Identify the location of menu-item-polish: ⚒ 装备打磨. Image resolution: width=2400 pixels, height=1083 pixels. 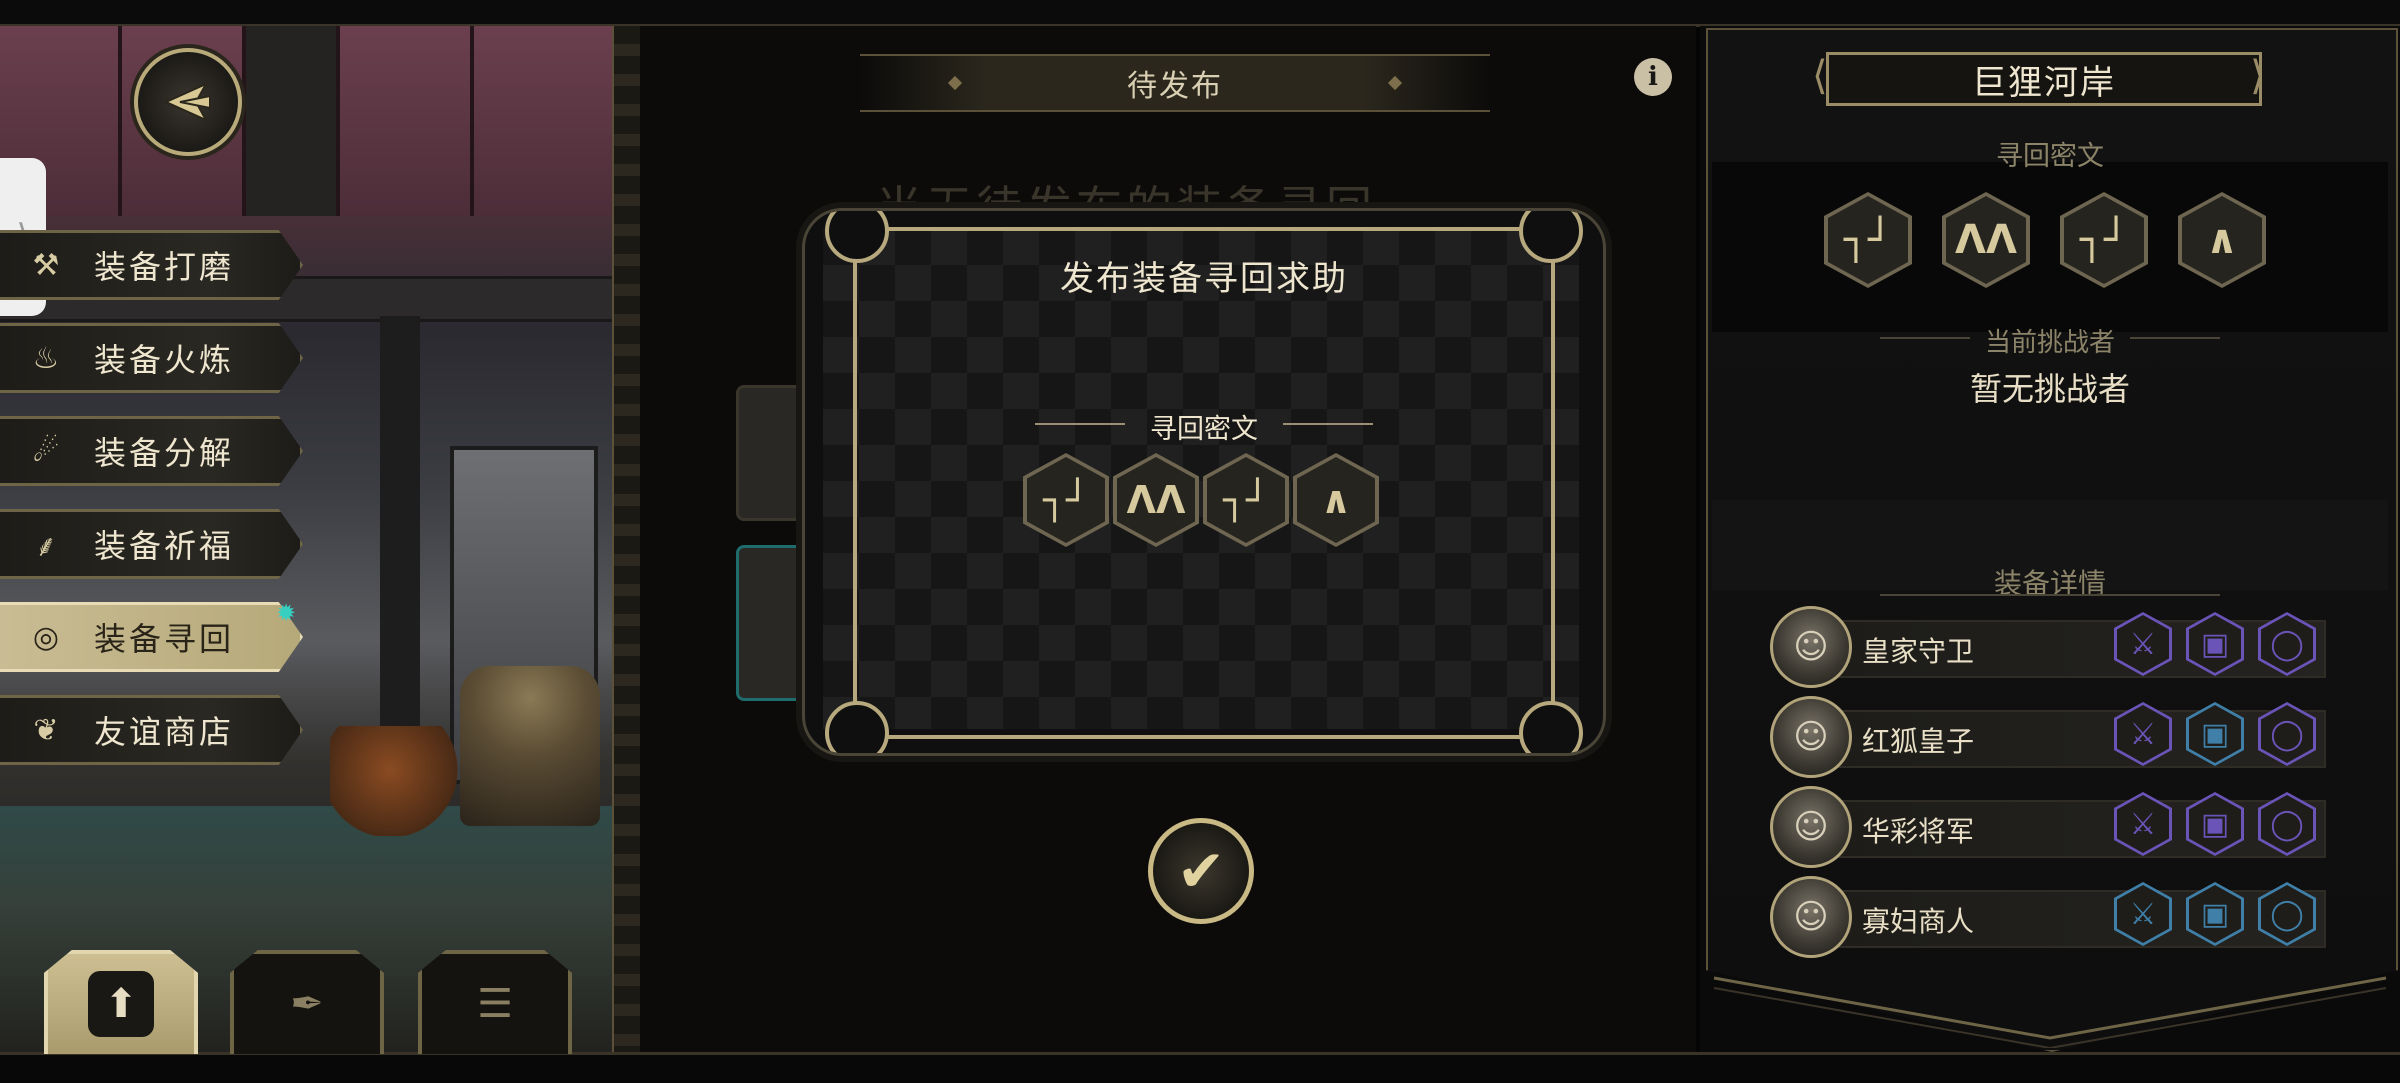
(151, 265).